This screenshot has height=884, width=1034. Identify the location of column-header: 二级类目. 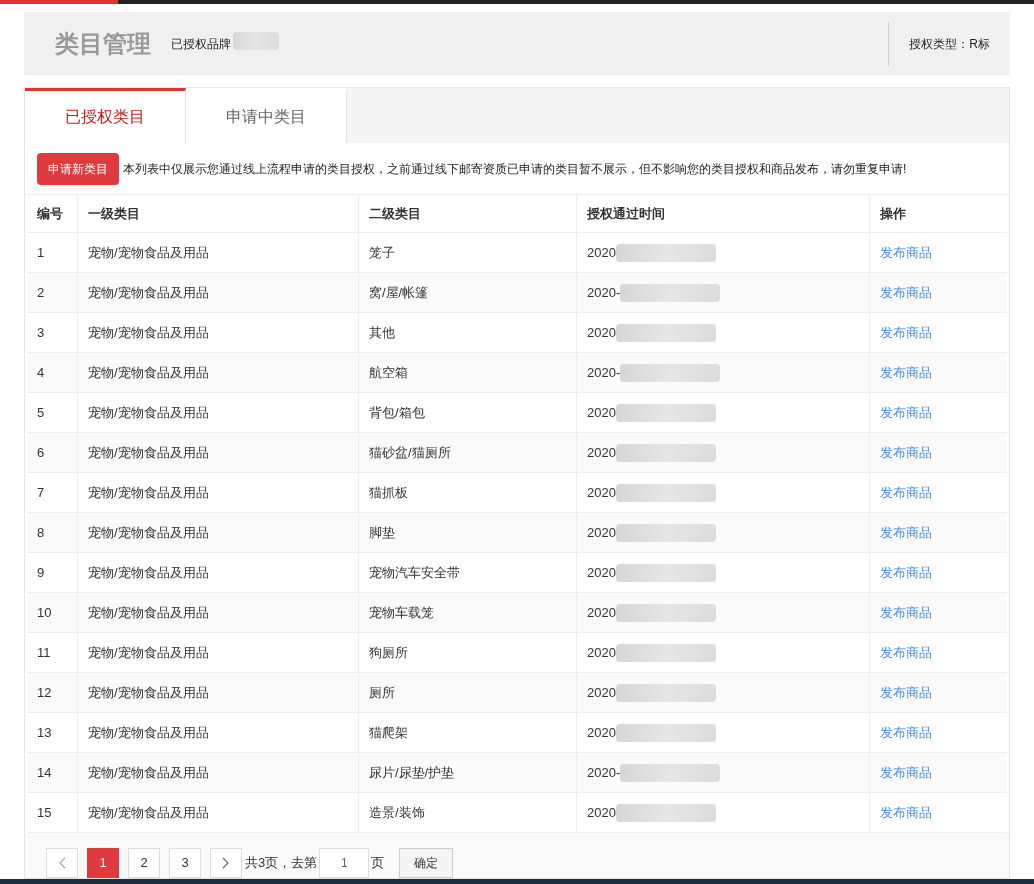
(395, 213).